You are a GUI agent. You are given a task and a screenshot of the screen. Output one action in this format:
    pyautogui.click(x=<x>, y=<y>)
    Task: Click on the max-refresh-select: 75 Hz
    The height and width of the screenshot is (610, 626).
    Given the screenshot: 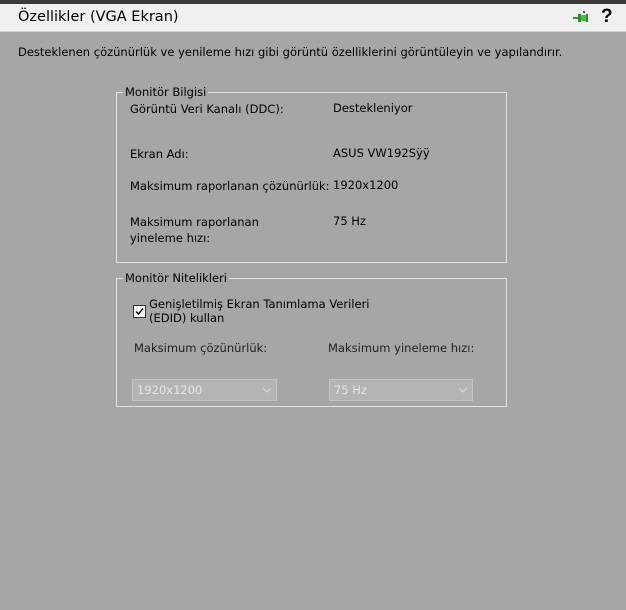 What is the action you would take?
    pyautogui.click(x=401, y=390)
    